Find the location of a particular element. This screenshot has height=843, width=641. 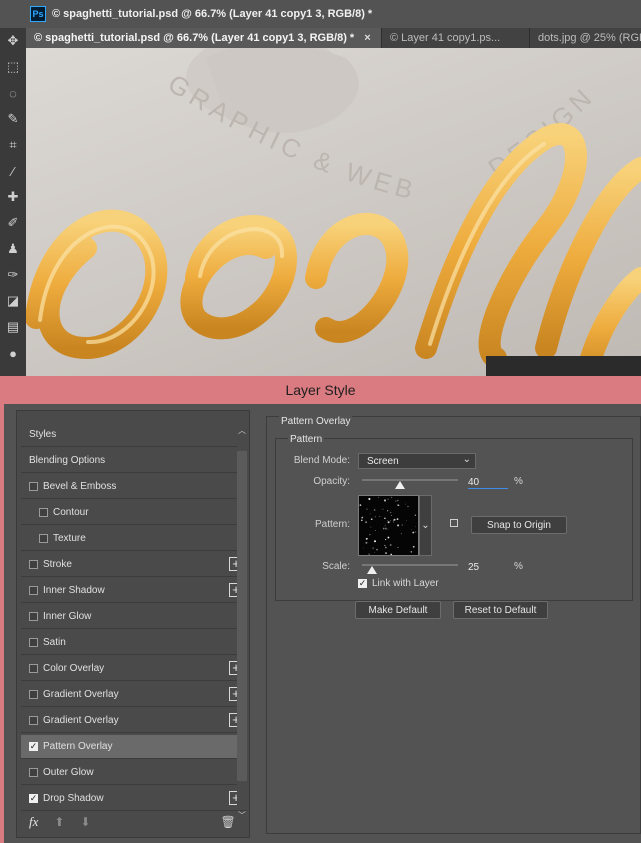

style-item-stroke: Stroke + is located at coordinates (134, 565).